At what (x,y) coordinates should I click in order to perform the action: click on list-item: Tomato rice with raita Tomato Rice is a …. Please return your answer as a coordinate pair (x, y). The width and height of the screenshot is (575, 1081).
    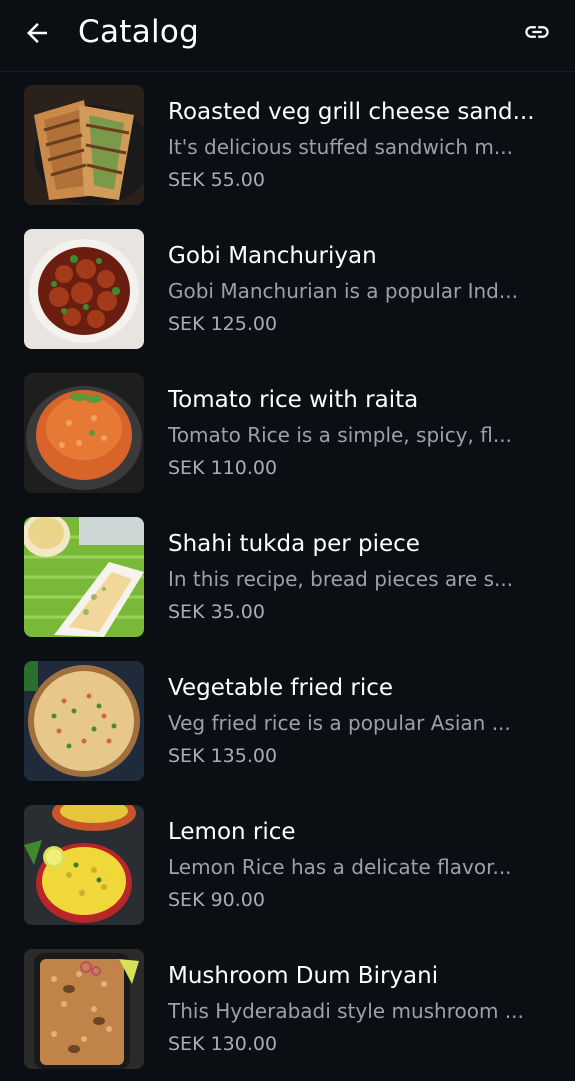
    Looking at the image, I should click on (287, 433).